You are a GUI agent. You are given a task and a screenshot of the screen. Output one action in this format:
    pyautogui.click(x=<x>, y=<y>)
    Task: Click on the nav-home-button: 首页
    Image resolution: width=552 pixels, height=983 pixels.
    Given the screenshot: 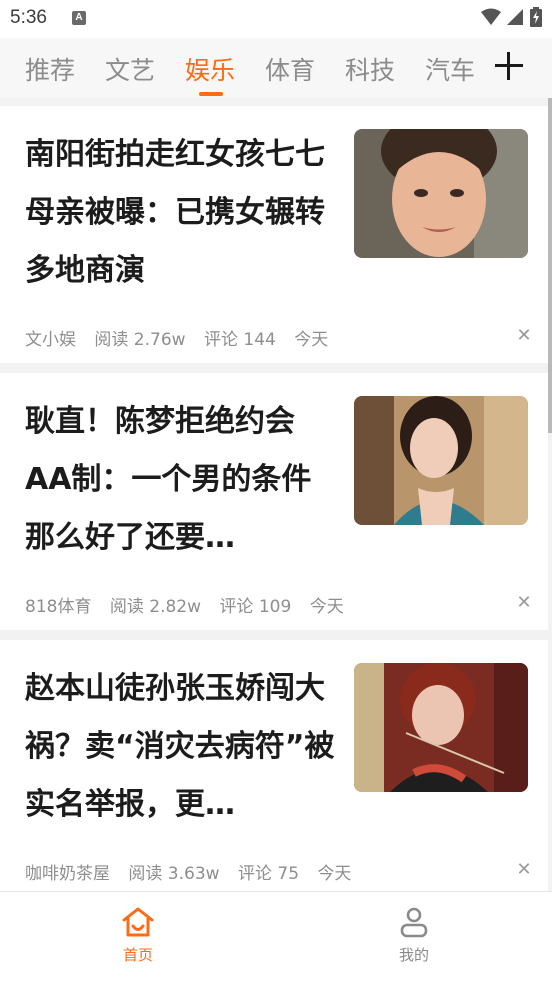 What is the action you would take?
    pyautogui.click(x=138, y=935)
    